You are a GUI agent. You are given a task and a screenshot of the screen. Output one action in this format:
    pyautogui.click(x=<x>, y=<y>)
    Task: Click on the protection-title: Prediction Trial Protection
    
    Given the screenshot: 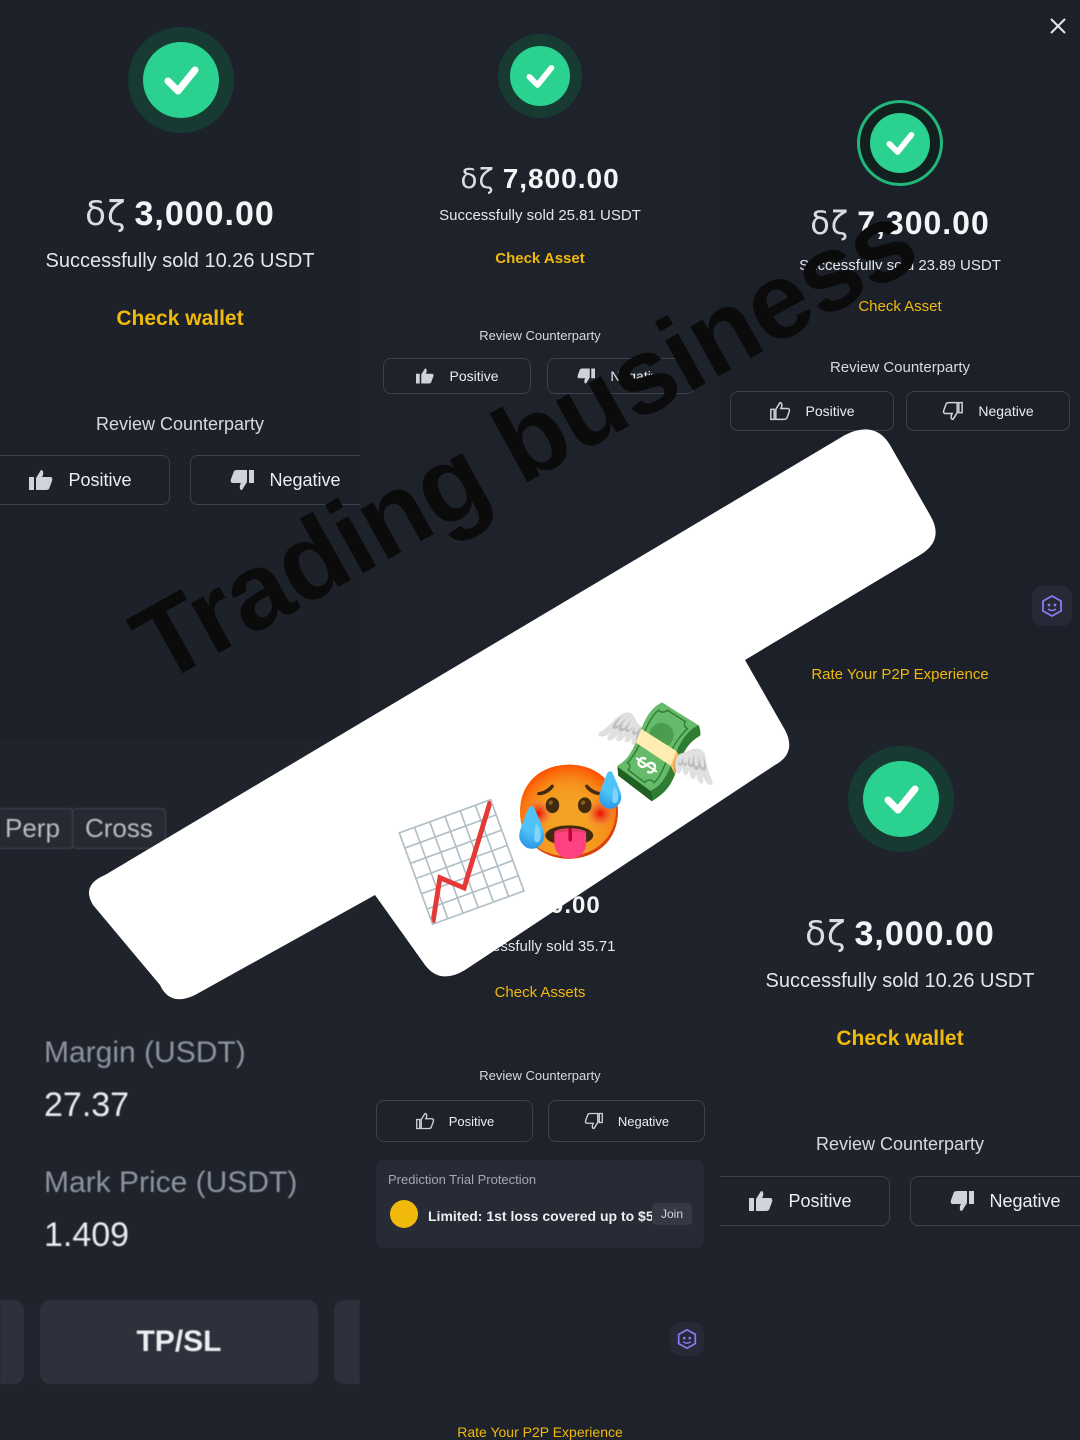 What is the action you would take?
    pyautogui.click(x=462, y=1179)
    